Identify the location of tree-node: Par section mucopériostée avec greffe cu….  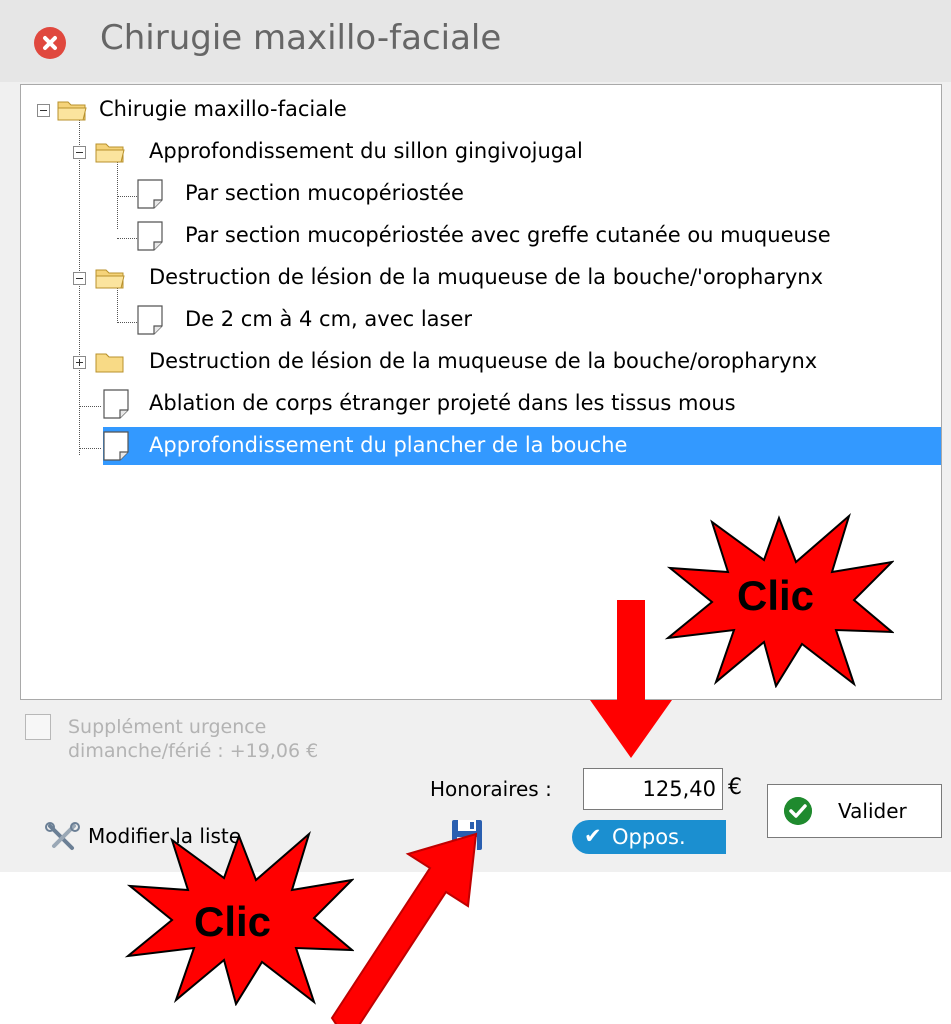
(471, 236).